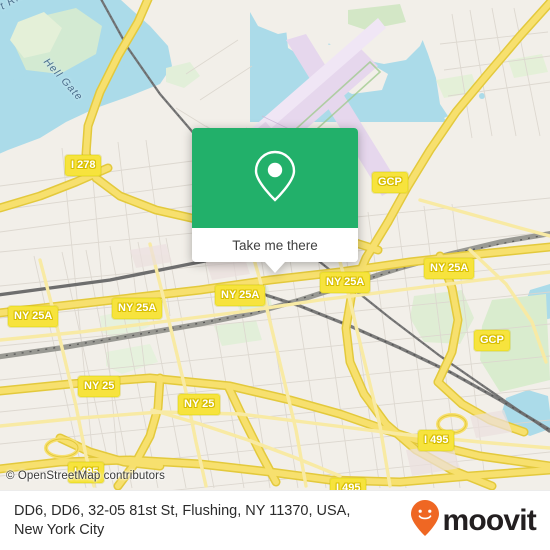 This screenshot has width=550, height=550. What do you see at coordinates (85, 476) in the screenshot?
I see `osm-attribution: © OpenStreetMap contributors` at bounding box center [85, 476].